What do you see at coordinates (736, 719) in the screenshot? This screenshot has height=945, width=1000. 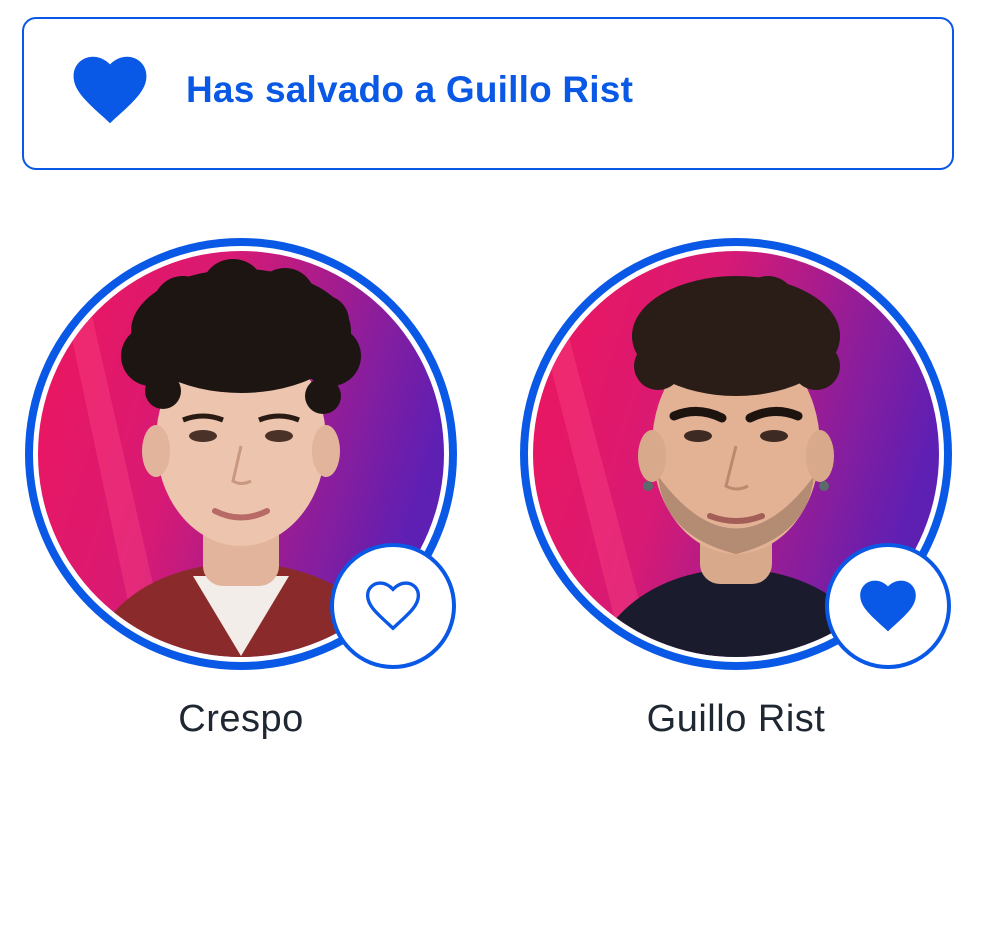 I see `candidate-name: Guillo Rist` at bounding box center [736, 719].